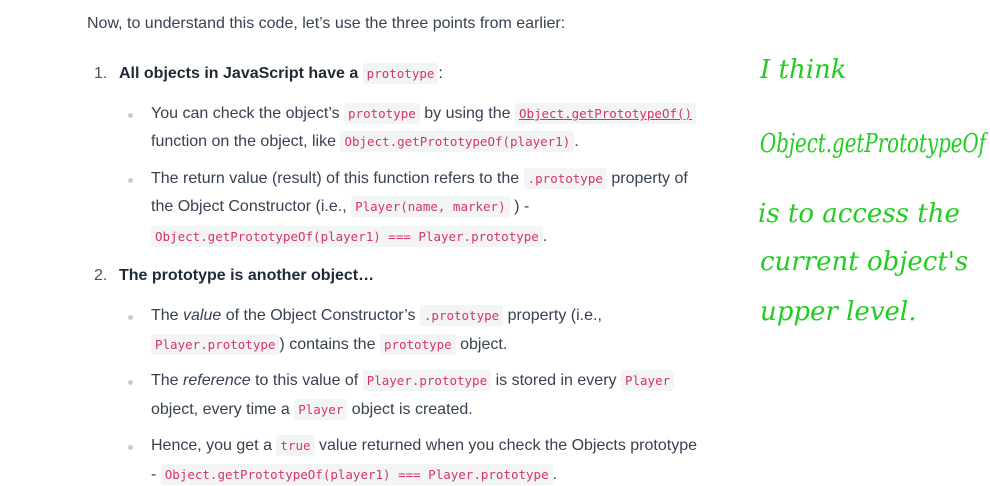 Image resolution: width=990 pixels, height=486 pixels. What do you see at coordinates (101, 275) in the screenshot?
I see `list-number-2: 2.` at bounding box center [101, 275].